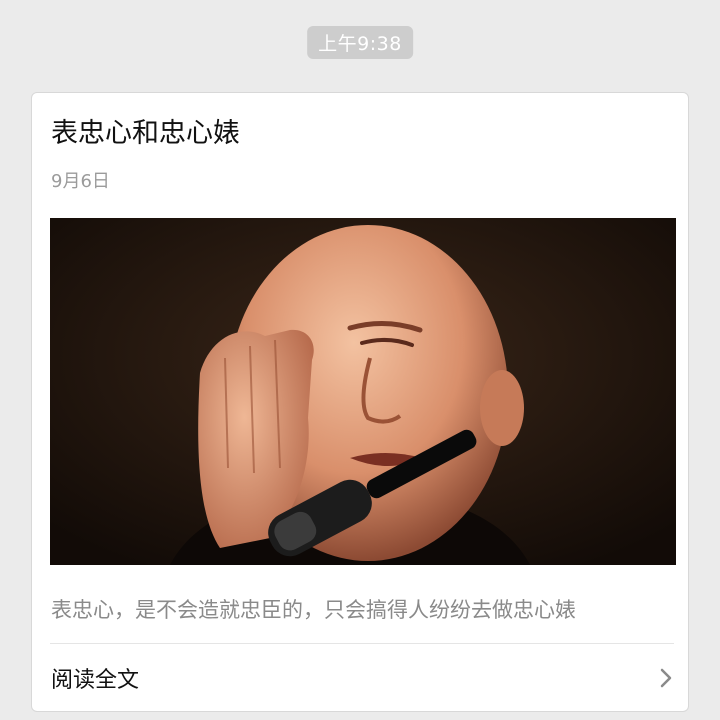  I want to click on article-date: 9月6日, so click(80, 181).